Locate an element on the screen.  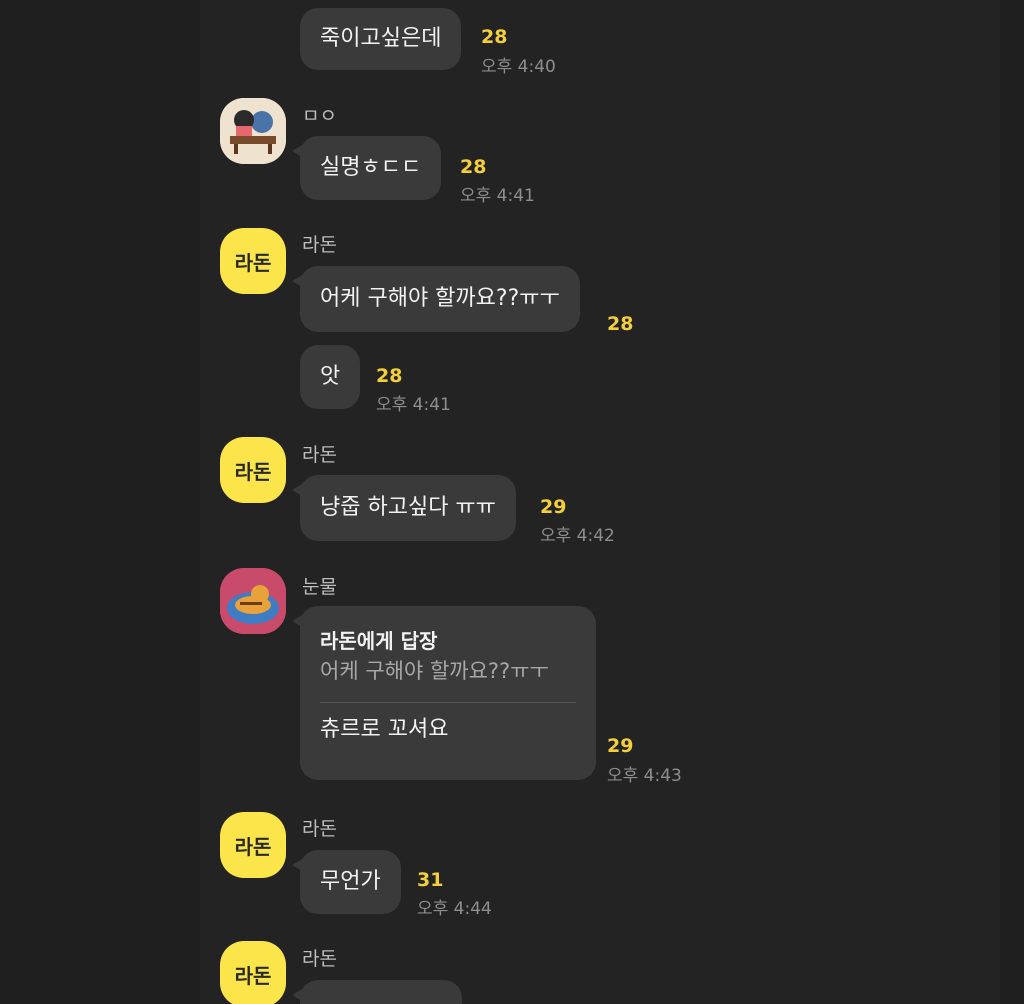
message-bubble: 어케 구해야 할까요??ㅠㅜ is located at coordinates (436, 299).